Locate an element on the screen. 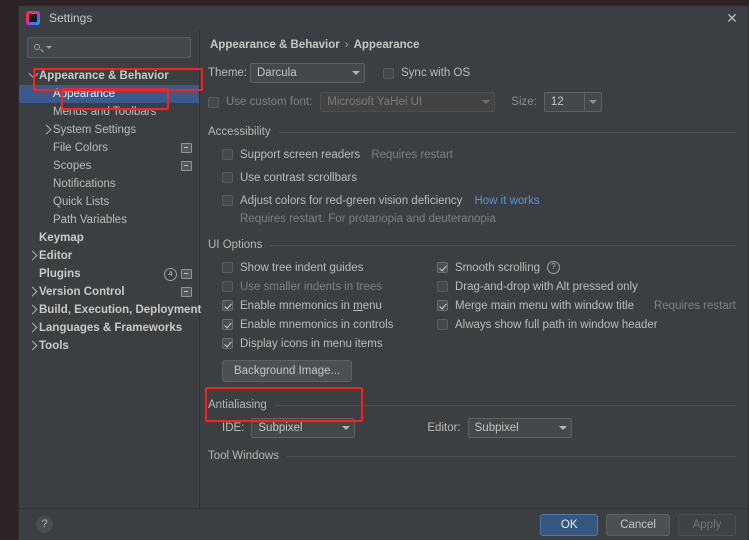 The height and width of the screenshot is (540, 749). sidebar-item-plugins: Plugins 4 is located at coordinates (109, 274).